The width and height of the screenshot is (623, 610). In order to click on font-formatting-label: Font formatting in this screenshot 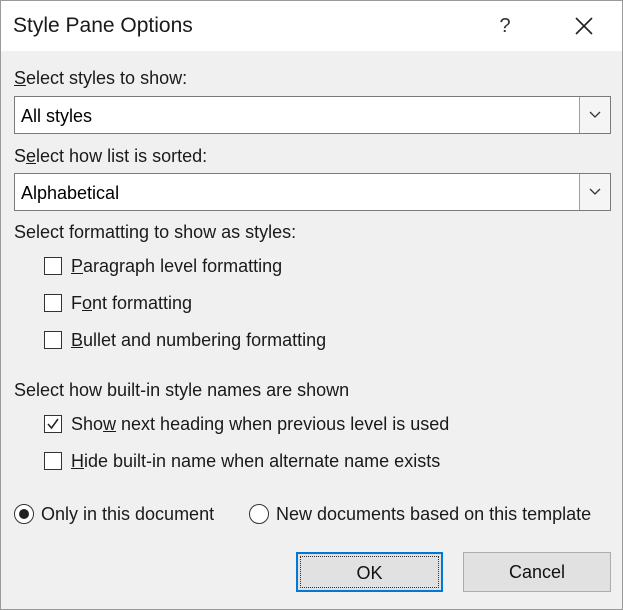, I will do `click(132, 303)`.